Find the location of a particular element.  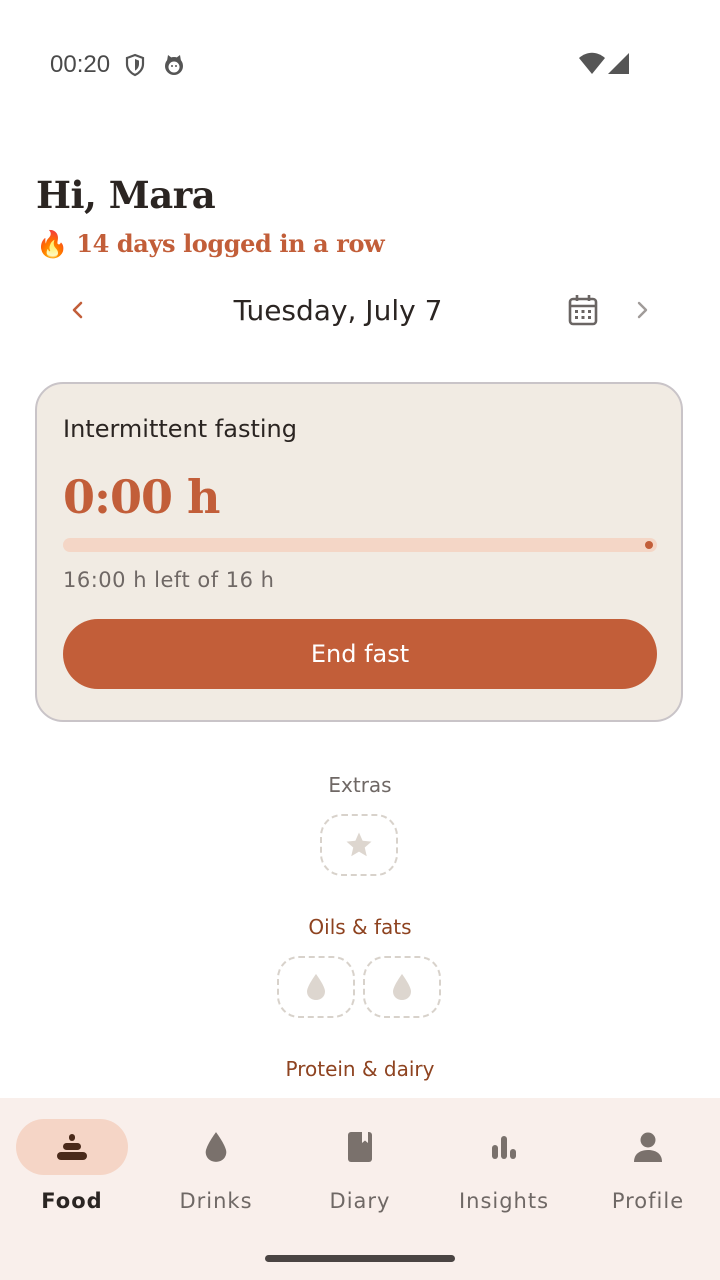

nav-label-food: Food is located at coordinates (72, 1201).